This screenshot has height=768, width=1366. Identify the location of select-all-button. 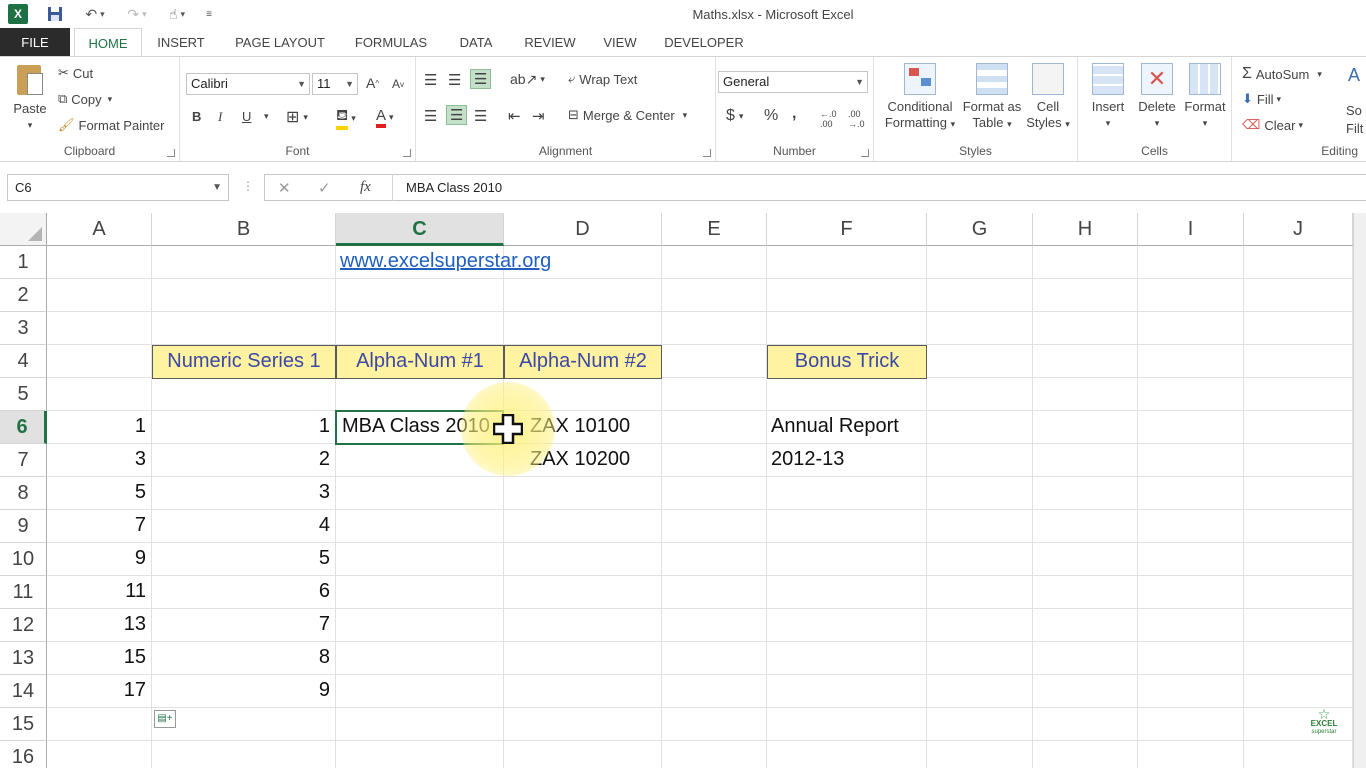
(23, 229).